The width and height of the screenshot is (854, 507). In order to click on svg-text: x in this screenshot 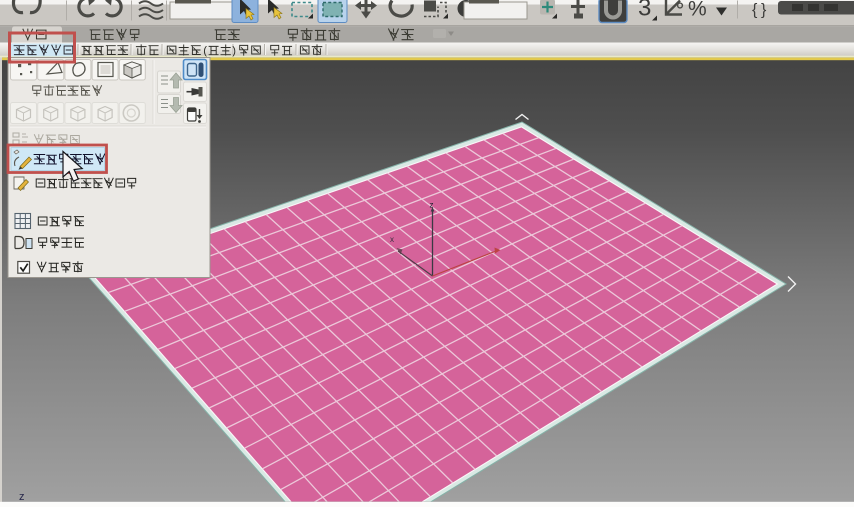, I will do `click(392, 239)`.